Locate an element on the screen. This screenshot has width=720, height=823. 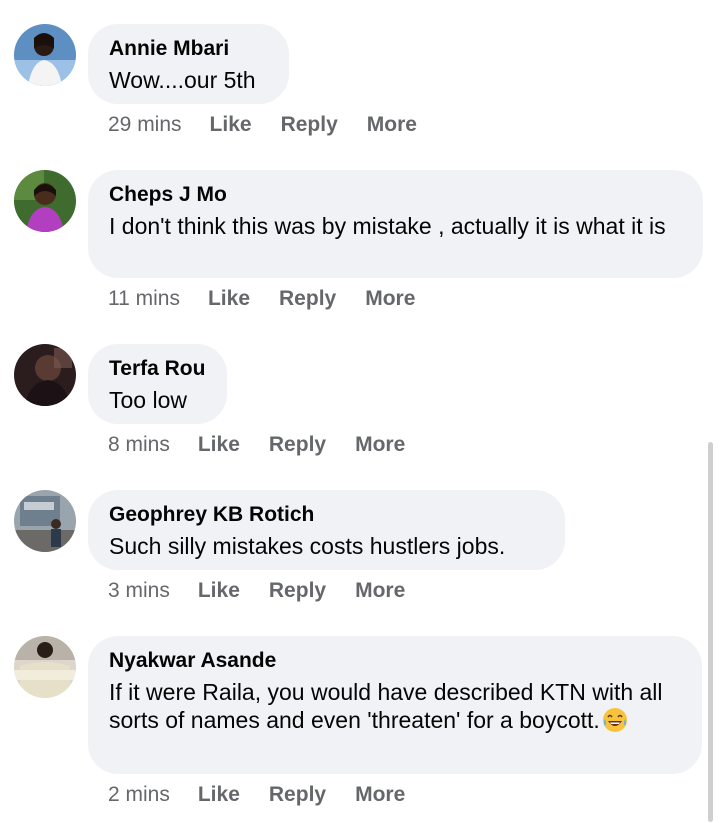
comment-actions: 11 mins Like Reply More is located at coordinates (276, 299).